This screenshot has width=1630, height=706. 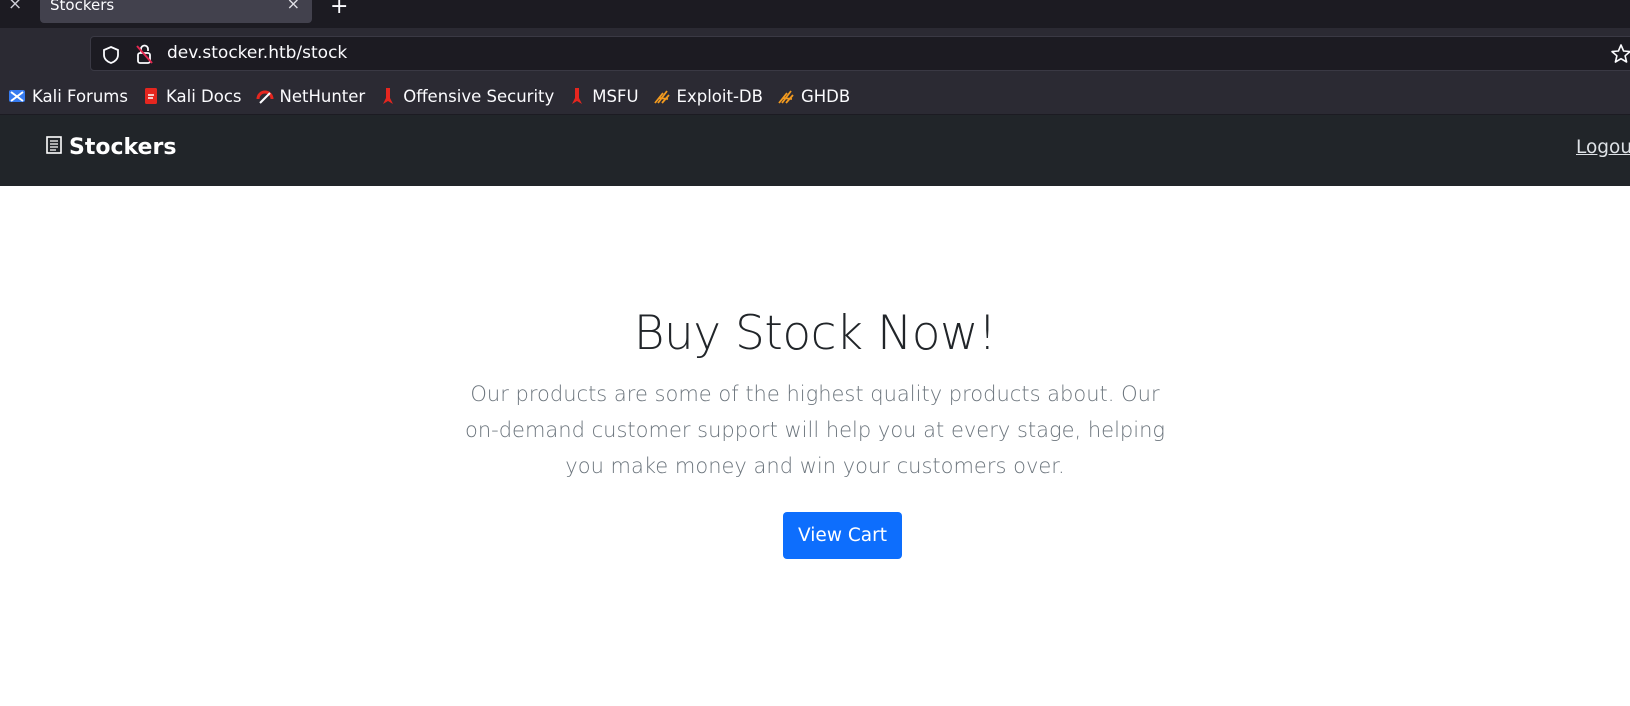 What do you see at coordinates (322, 96) in the screenshot?
I see `bookmark-label: NetHunter` at bounding box center [322, 96].